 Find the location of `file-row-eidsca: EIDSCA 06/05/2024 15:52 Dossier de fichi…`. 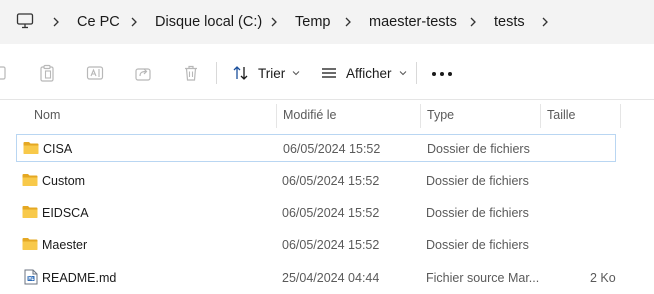

file-row-eidsca: EIDSCA 06/05/2024 15:52 Dossier de fichi… is located at coordinates (316, 213).